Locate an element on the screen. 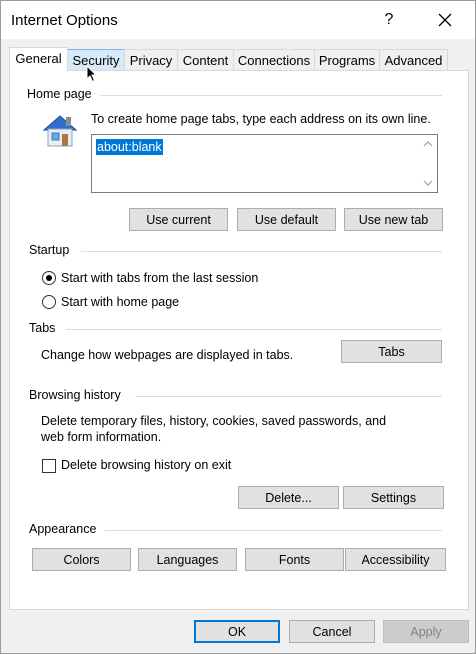  scroll-up-arrow-icon is located at coordinates (428, 144).